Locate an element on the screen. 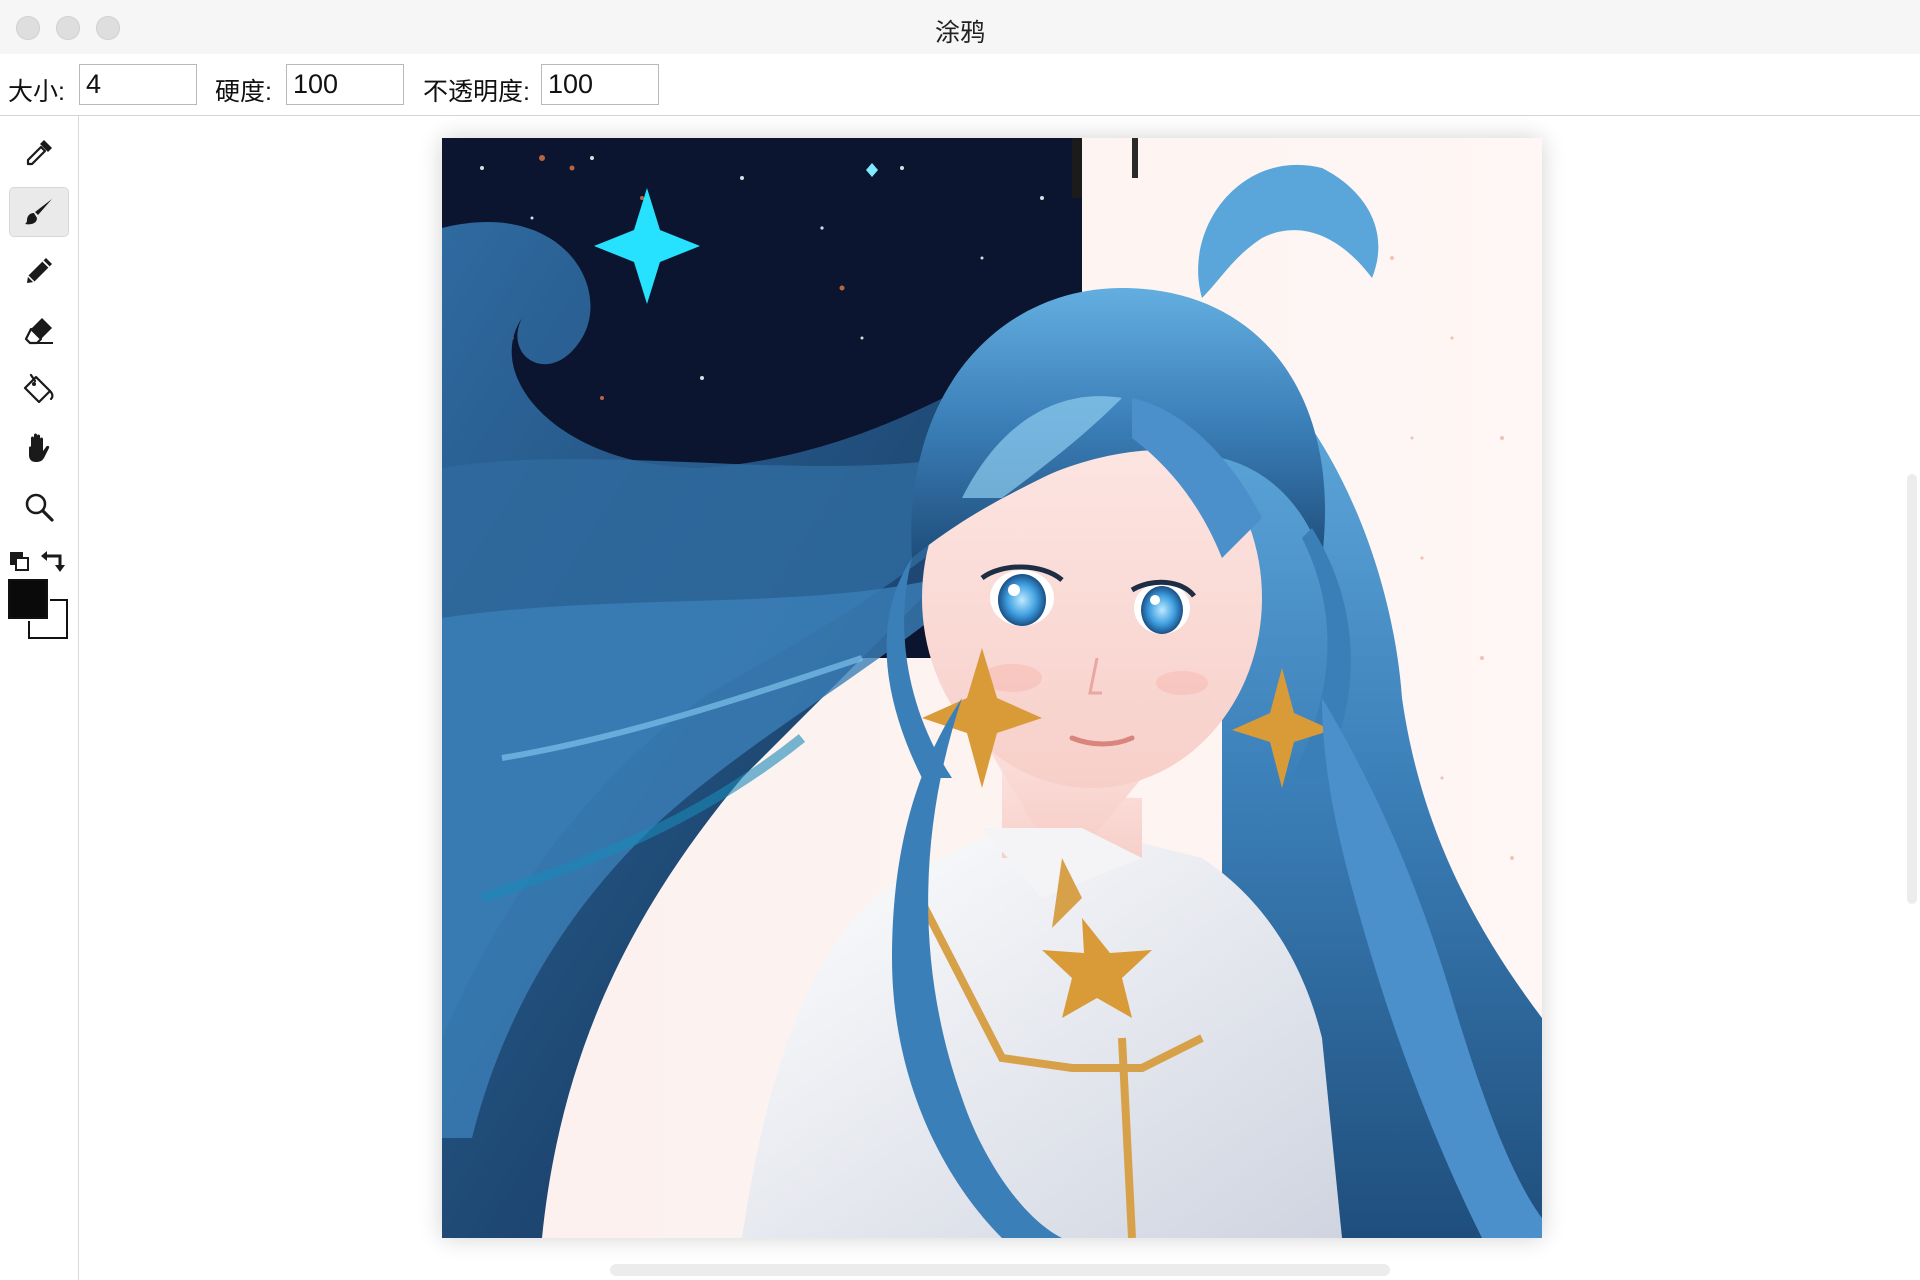 This screenshot has height=1280, width=1920. opacity-label: 不透明度: is located at coordinates (476, 92).